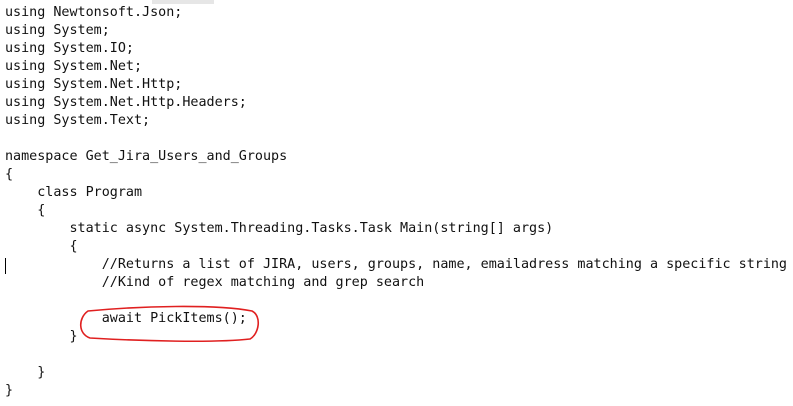 Image resolution: width=793 pixels, height=406 pixels. Describe the element at coordinates (126, 102) in the screenshot. I see `code-line-6: using System.Net.Http.Headers;` at that location.